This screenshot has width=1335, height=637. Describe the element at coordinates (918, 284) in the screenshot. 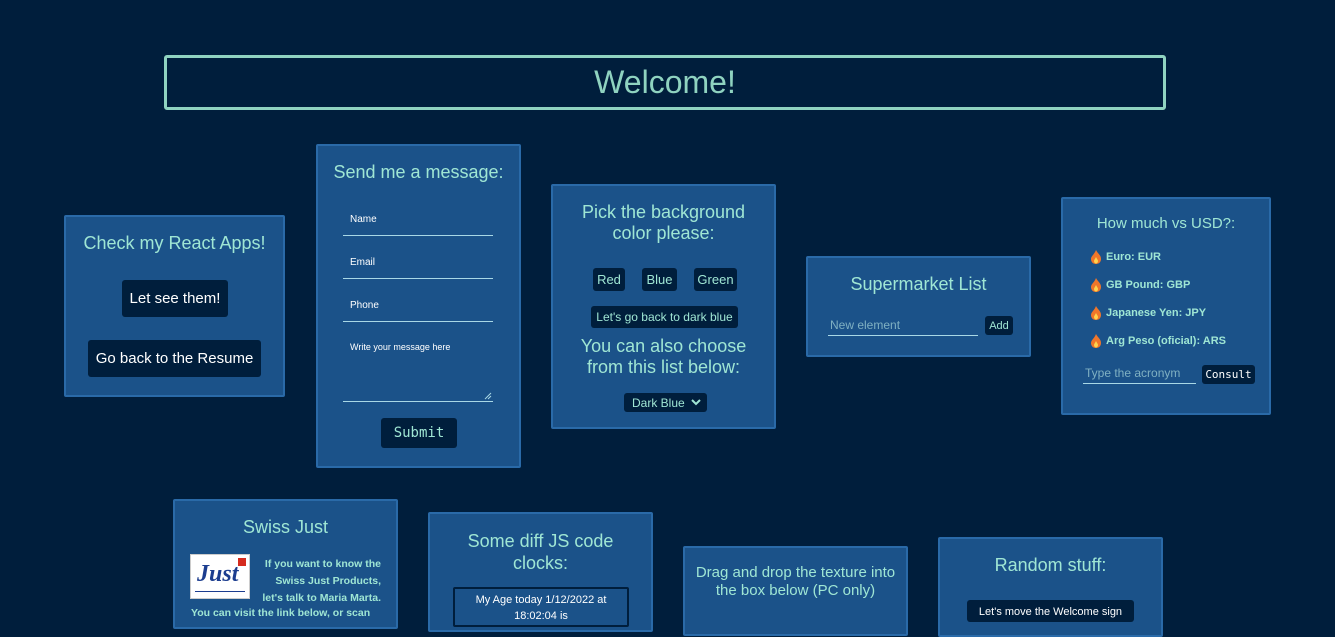

I see `supermarket-title: Supermarket List` at that location.